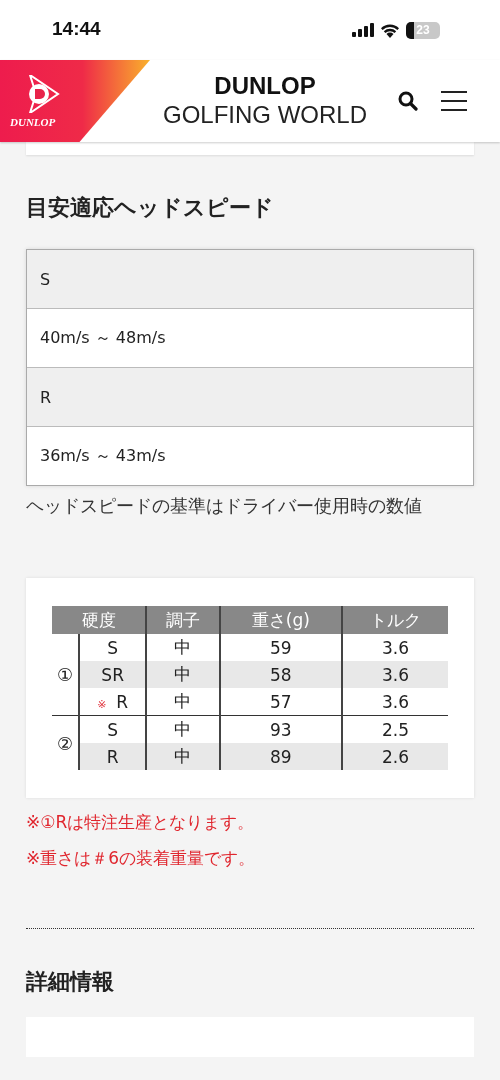  I want to click on menu-icon, so click(454, 101).